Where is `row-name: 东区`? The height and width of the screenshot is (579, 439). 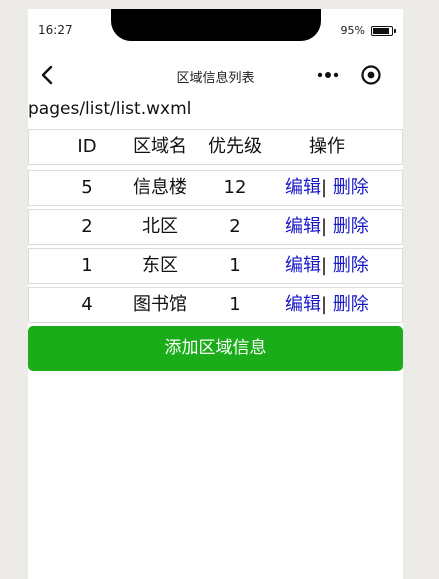
row-name: 东区 is located at coordinates (160, 265).